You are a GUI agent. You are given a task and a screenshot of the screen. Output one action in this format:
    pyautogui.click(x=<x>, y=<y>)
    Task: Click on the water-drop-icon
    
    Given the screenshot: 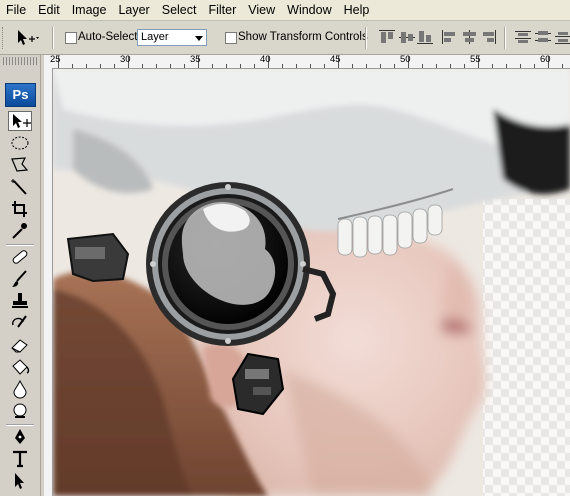 What is the action you would take?
    pyautogui.click(x=20, y=389)
    